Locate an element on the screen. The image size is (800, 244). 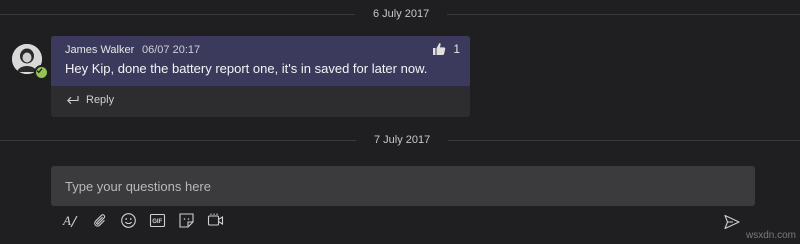
date-label: 6 July 2017 is located at coordinates (401, 14).